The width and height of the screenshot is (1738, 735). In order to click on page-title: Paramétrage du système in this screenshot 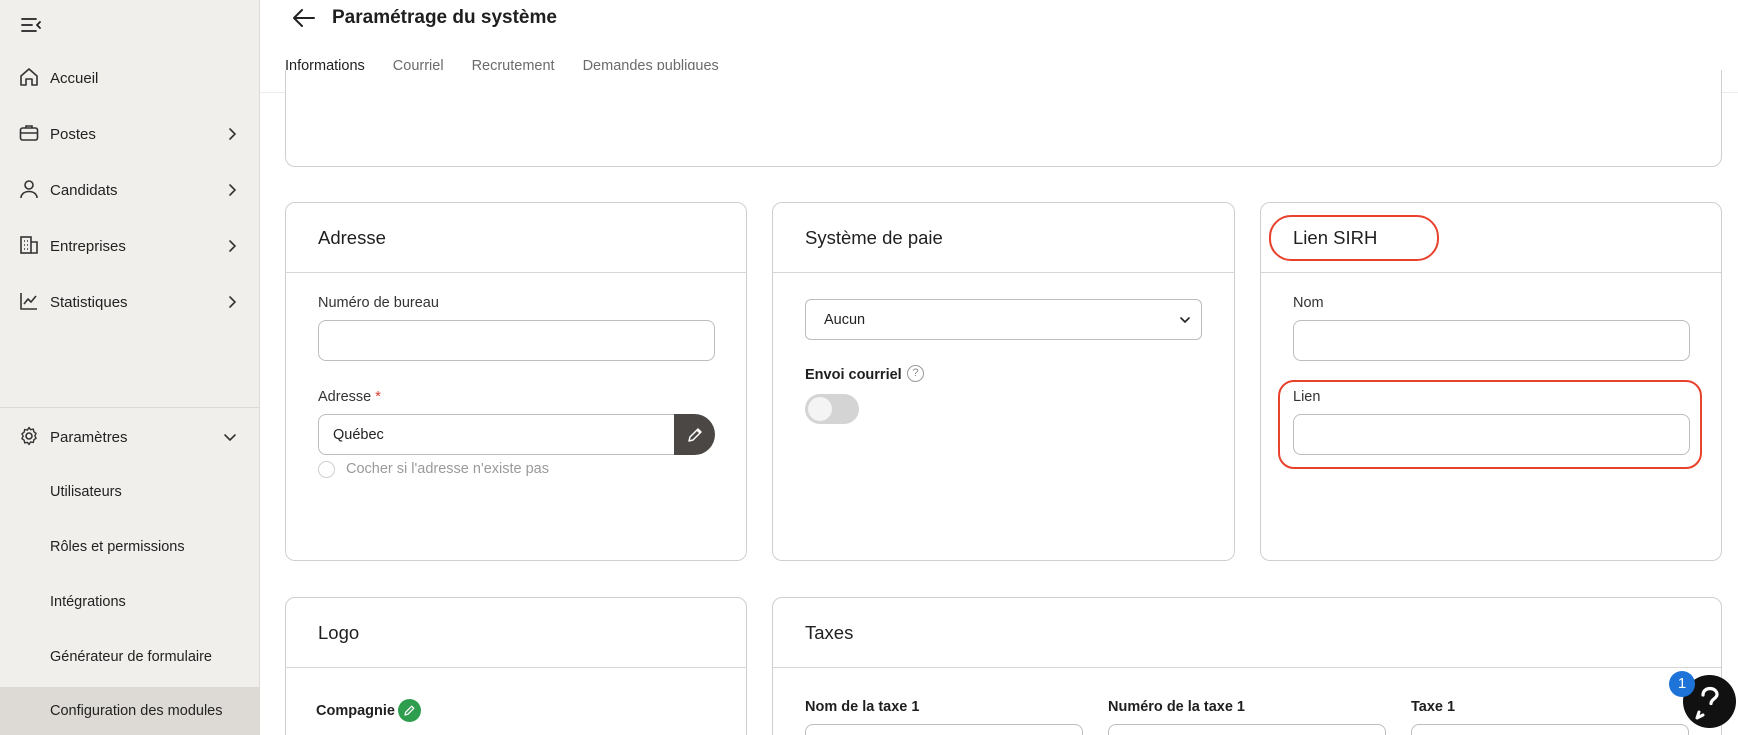, I will do `click(444, 17)`.